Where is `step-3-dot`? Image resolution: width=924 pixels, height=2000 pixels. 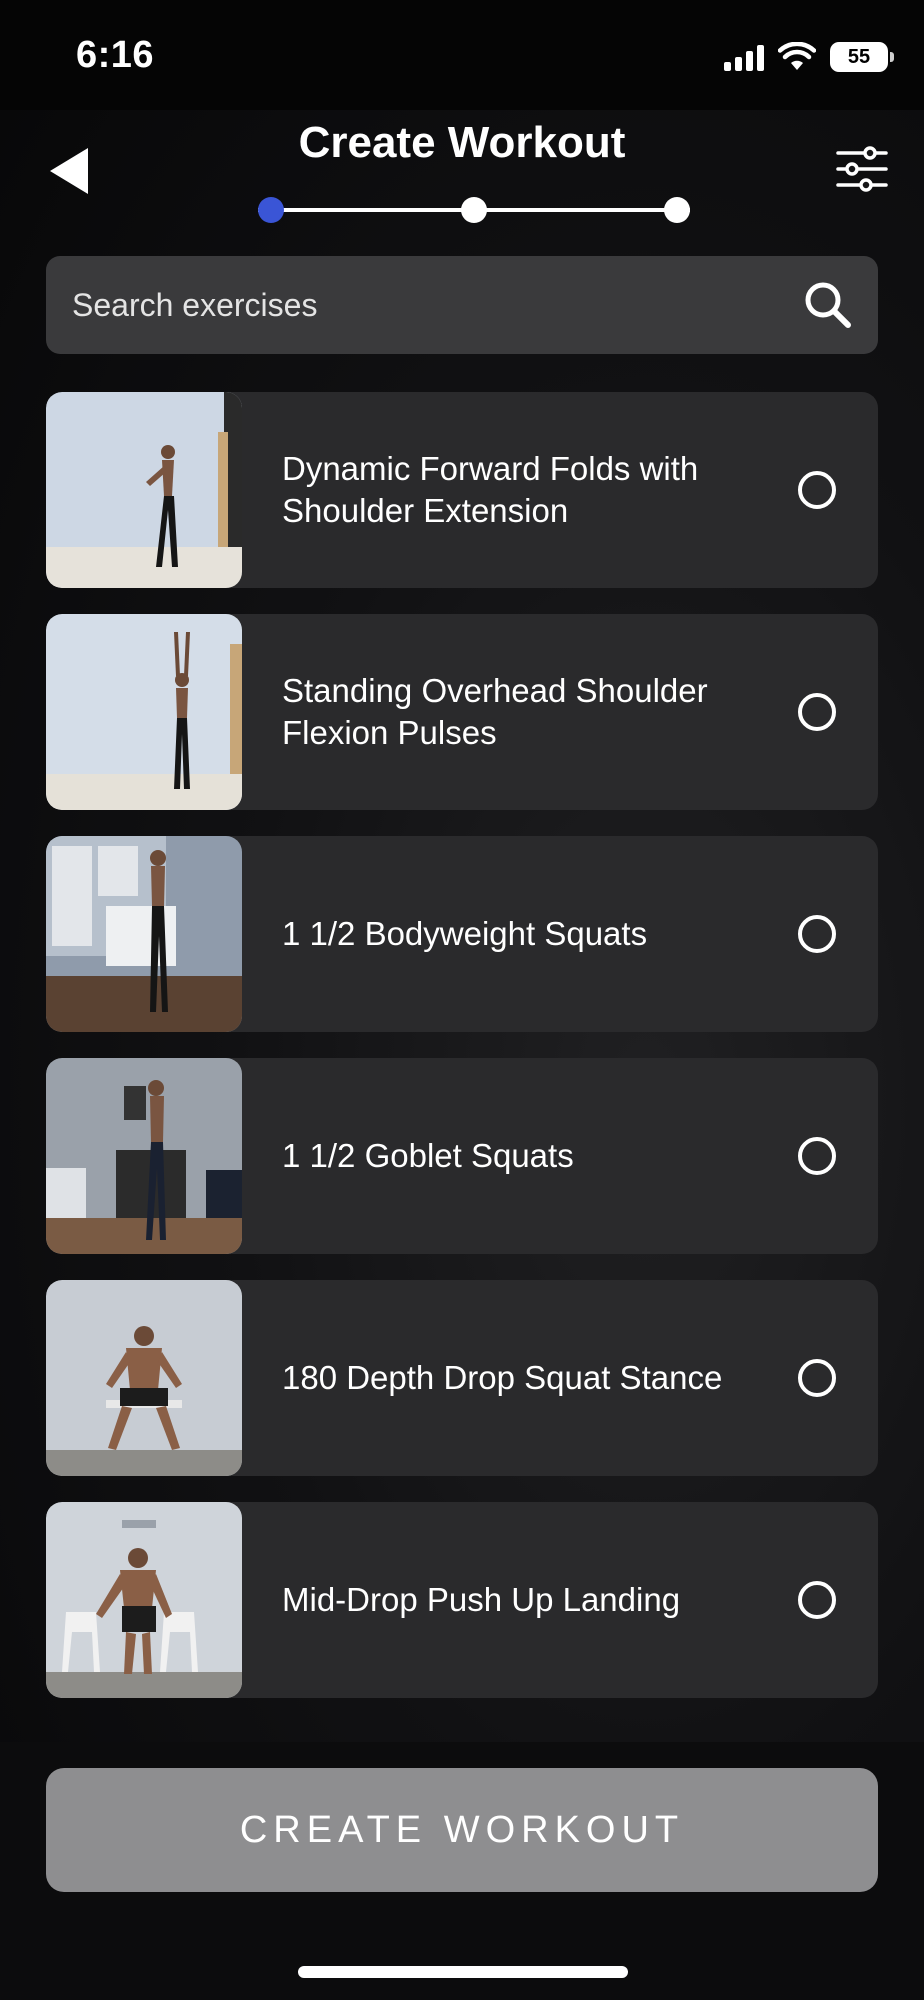 step-3-dot is located at coordinates (677, 210).